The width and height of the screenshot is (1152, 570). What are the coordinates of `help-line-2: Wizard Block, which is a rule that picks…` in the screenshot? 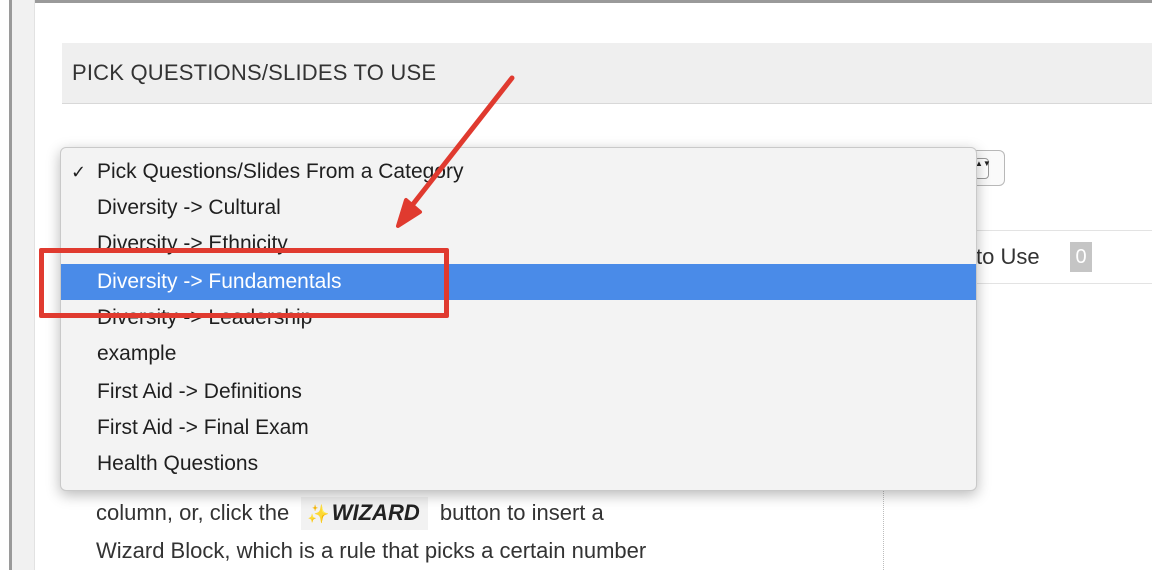 It's located at (371, 550).